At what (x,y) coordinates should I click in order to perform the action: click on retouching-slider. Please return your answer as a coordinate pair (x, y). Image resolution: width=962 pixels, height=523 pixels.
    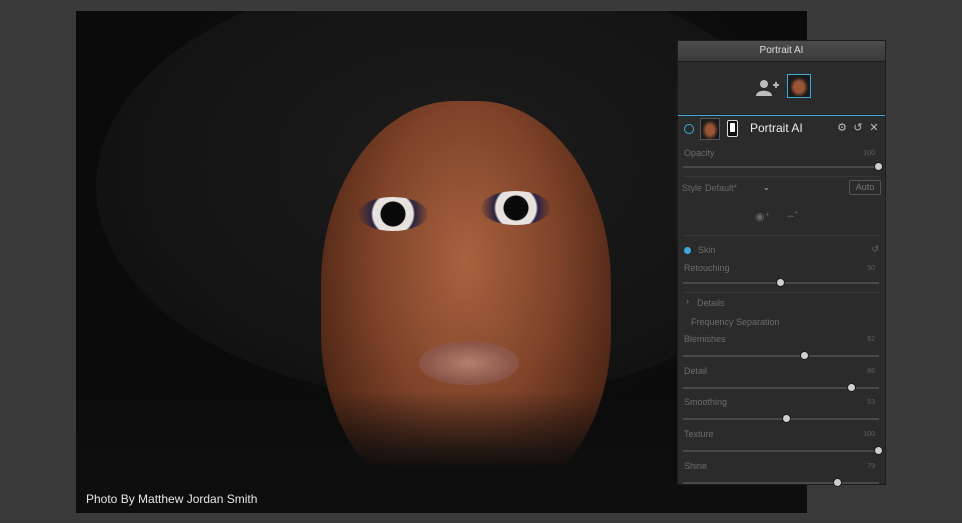
    Looking at the image, I should click on (781, 282).